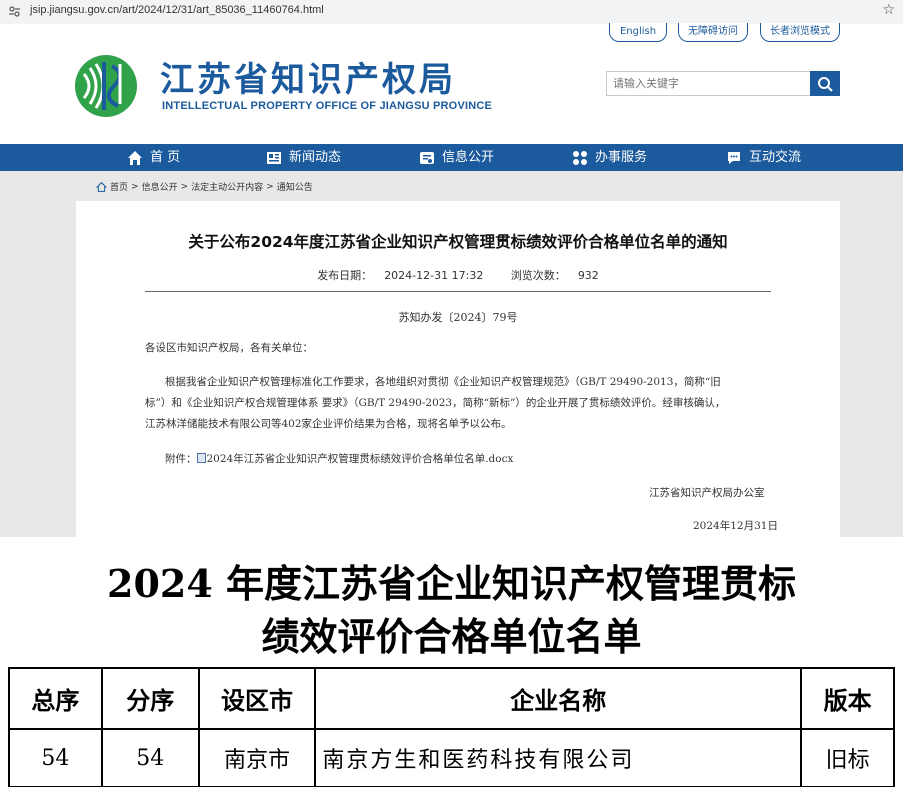 Image resolution: width=903 pixels, height=787 pixels. I want to click on nav-label: 办事服务, so click(621, 157).